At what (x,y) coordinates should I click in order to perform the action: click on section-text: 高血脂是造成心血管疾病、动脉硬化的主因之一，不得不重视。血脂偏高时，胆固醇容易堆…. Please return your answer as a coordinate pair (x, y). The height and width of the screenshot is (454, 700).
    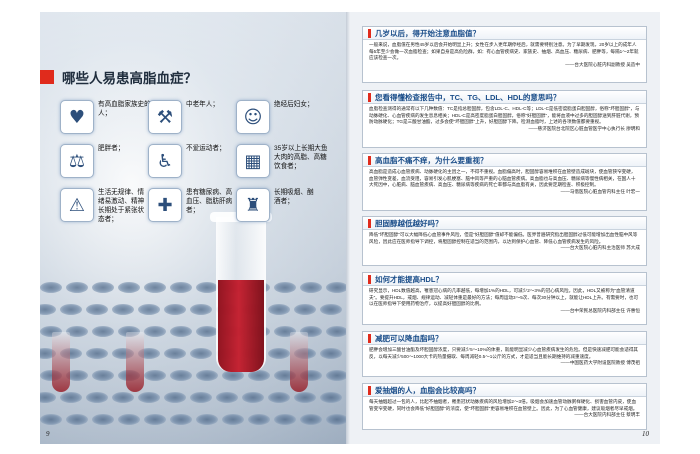
    Looking at the image, I should click on (502, 178).